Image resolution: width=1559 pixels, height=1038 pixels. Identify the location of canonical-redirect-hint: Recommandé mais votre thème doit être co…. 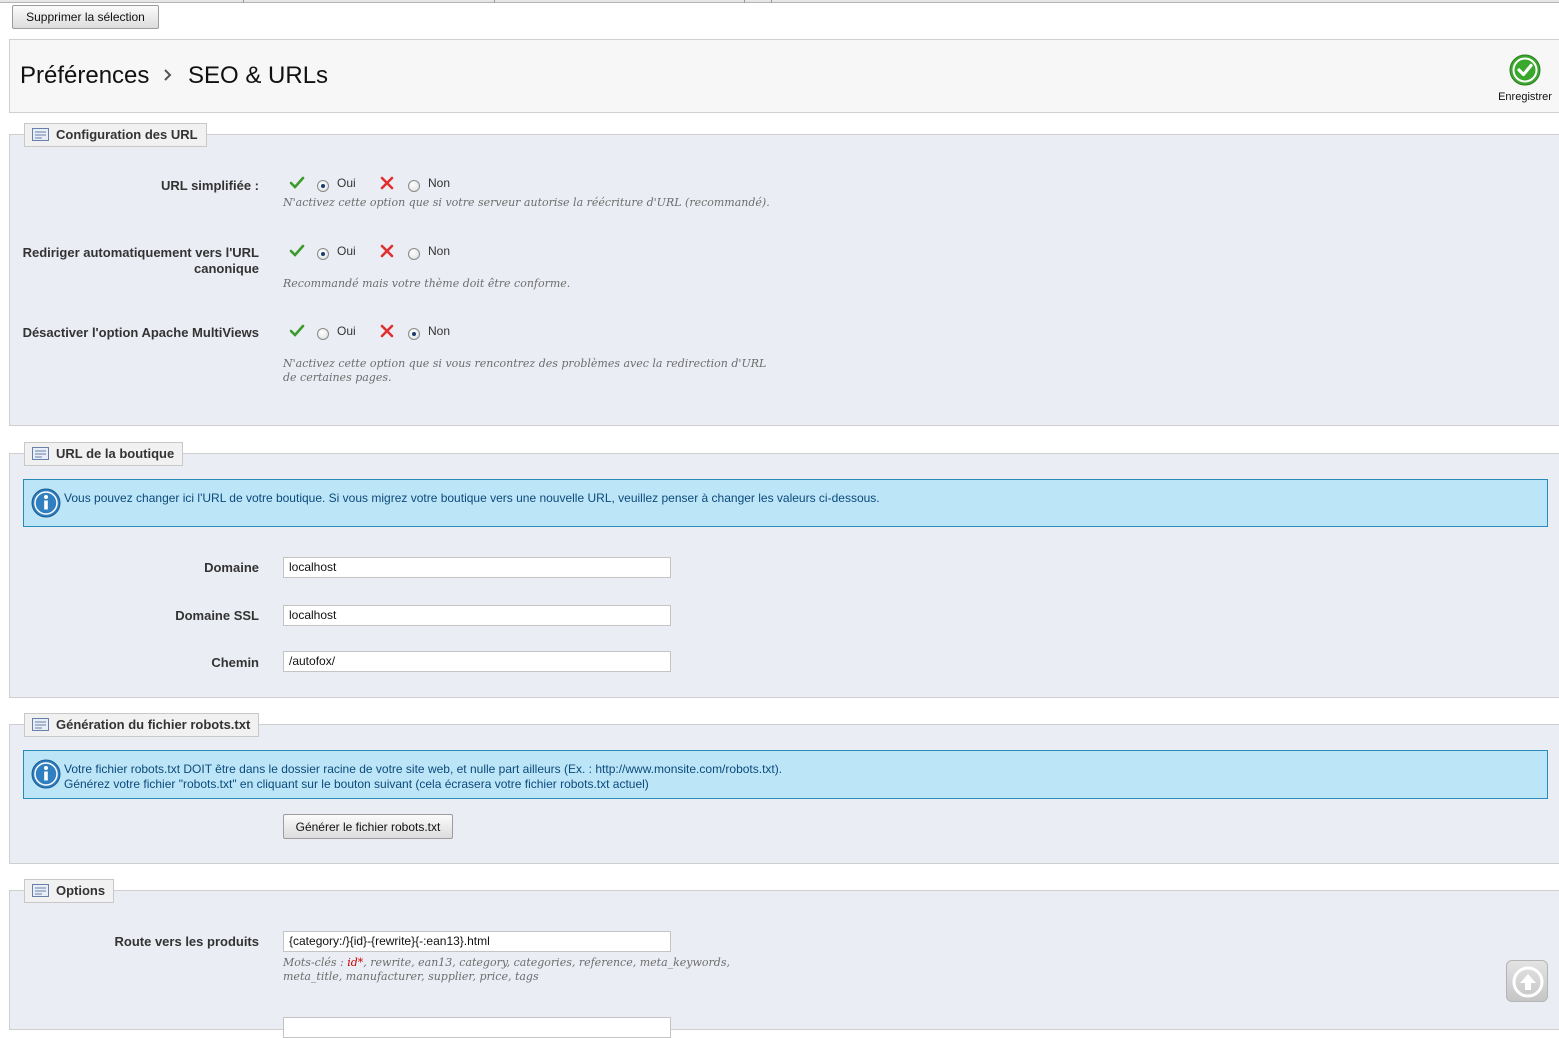
(427, 283).